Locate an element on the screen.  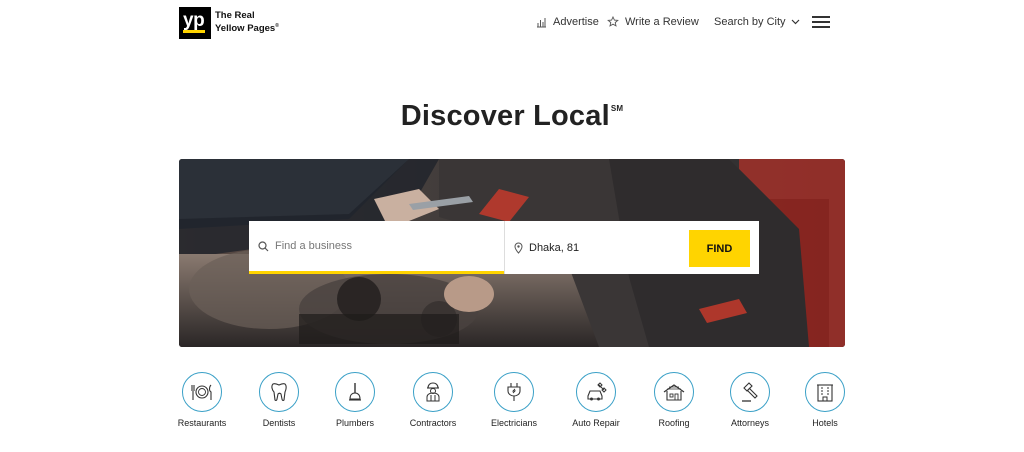
find-button: FIND is located at coordinates (719, 248).